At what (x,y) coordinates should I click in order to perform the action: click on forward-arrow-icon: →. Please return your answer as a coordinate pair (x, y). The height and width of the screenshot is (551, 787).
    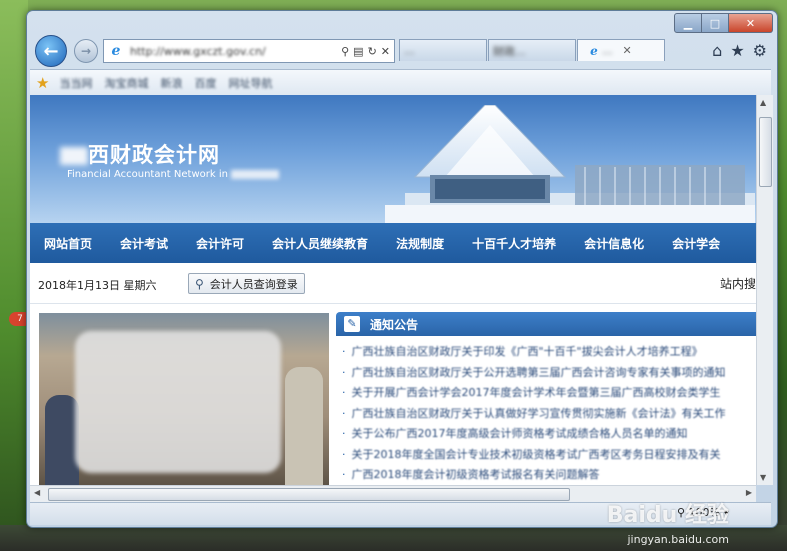
    Looking at the image, I should click on (86, 51).